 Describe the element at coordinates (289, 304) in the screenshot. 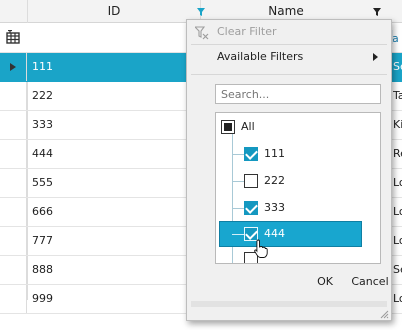

I see `resize-bar` at that location.